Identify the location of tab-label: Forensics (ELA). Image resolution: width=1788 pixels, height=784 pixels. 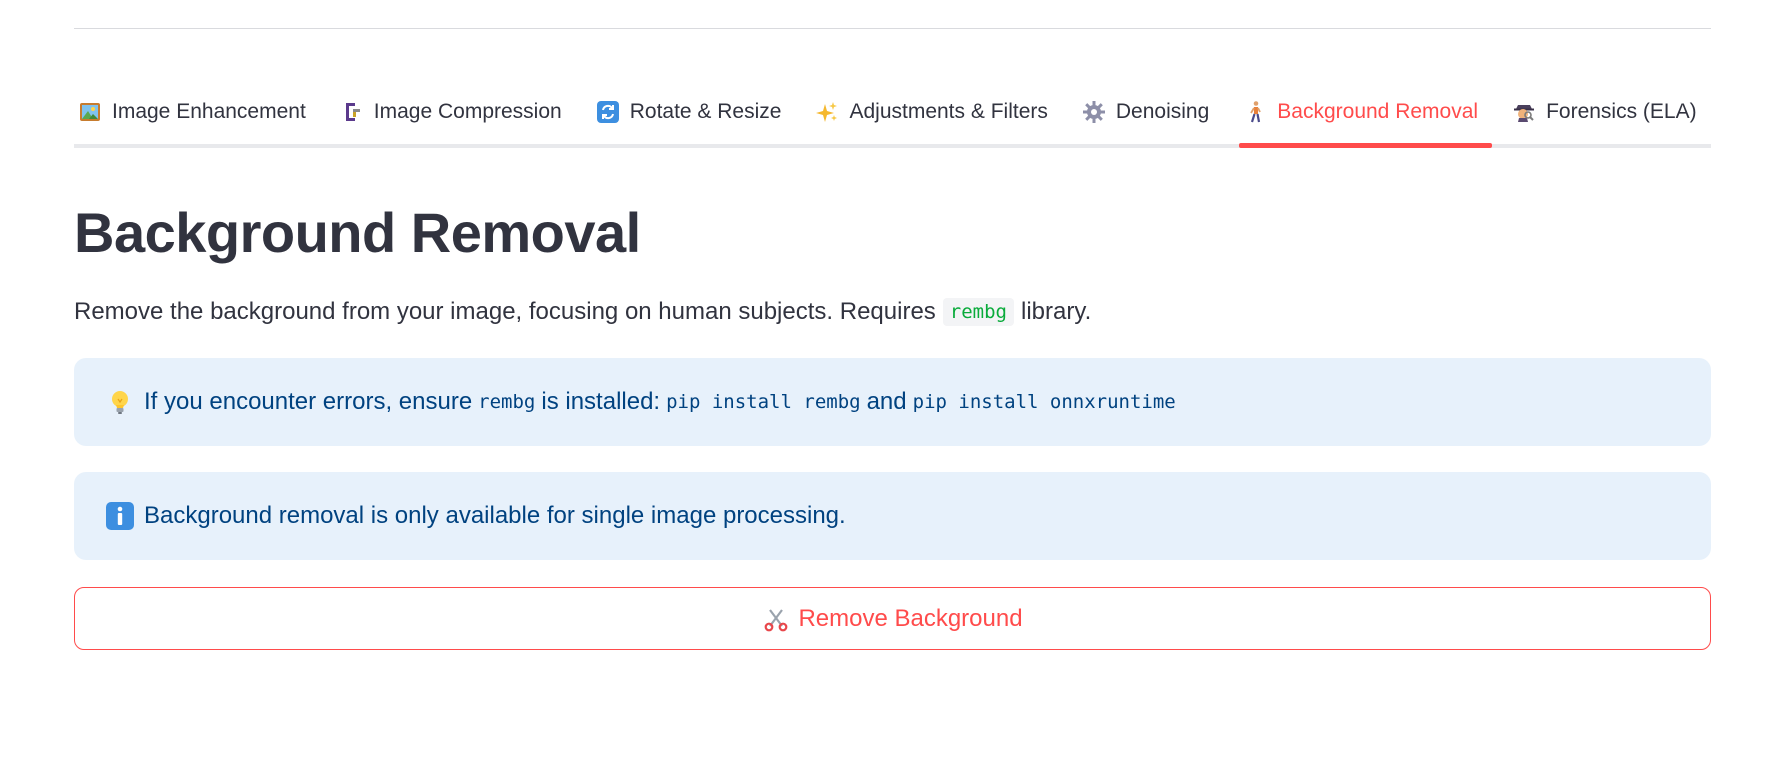
(1621, 111).